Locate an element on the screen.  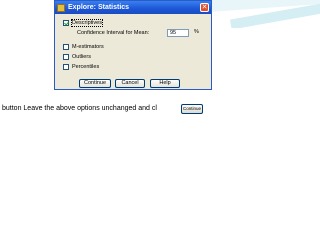
percentiles-checkbox is located at coordinates (66, 67).